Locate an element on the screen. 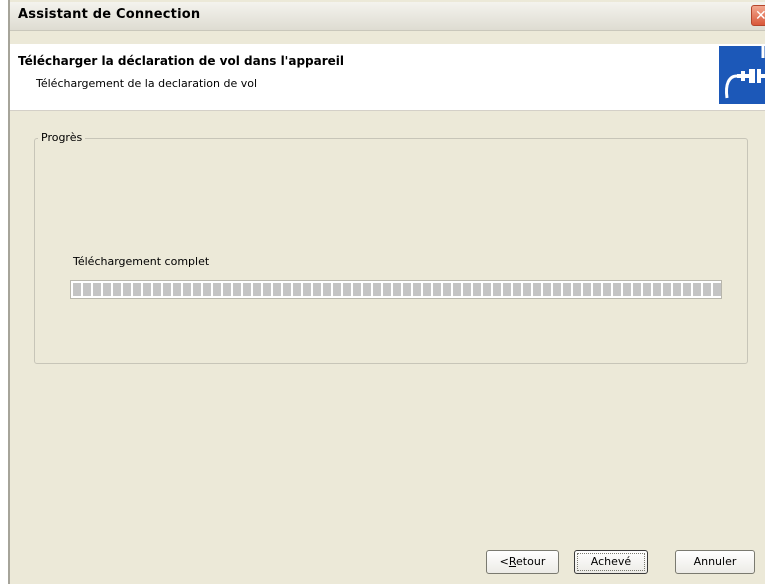  progress-group-legend: Progrès is located at coordinates (62, 137).